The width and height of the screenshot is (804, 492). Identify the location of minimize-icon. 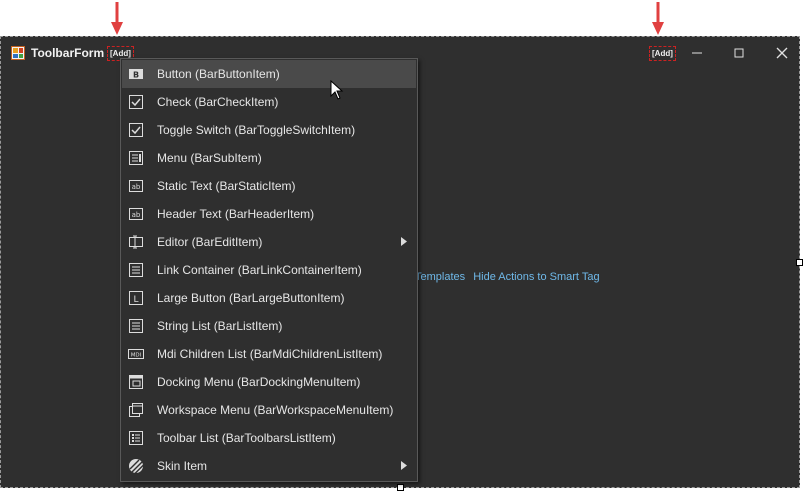
(697, 53).